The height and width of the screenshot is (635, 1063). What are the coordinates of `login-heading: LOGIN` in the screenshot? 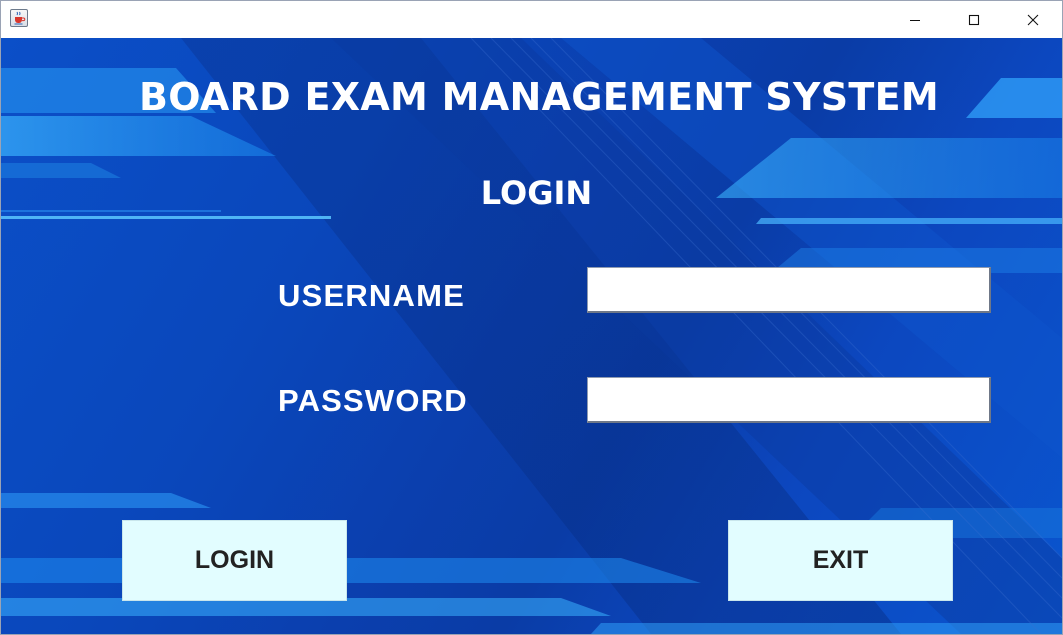 It's located at (536, 193).